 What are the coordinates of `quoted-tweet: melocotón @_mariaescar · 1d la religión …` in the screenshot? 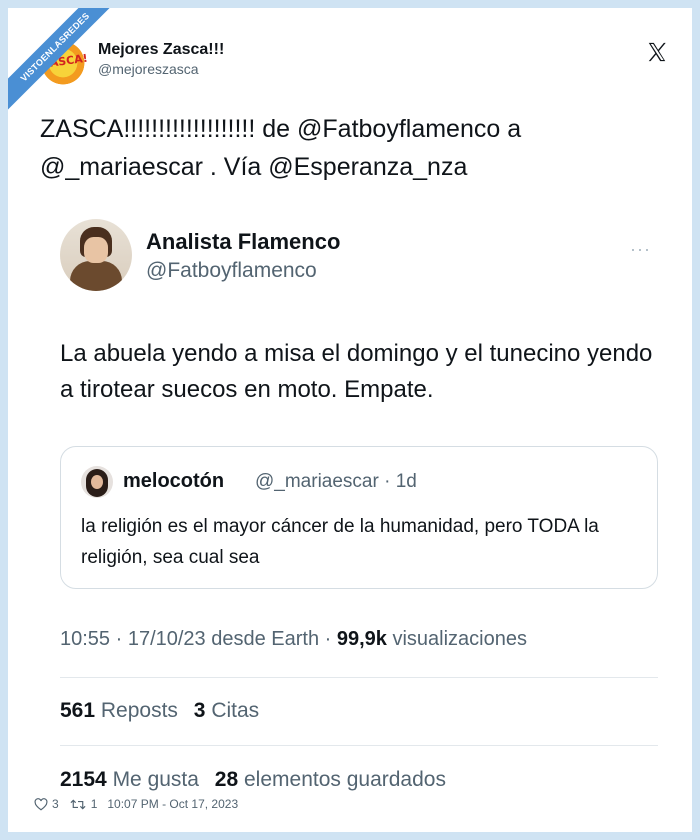 It's located at (359, 517).